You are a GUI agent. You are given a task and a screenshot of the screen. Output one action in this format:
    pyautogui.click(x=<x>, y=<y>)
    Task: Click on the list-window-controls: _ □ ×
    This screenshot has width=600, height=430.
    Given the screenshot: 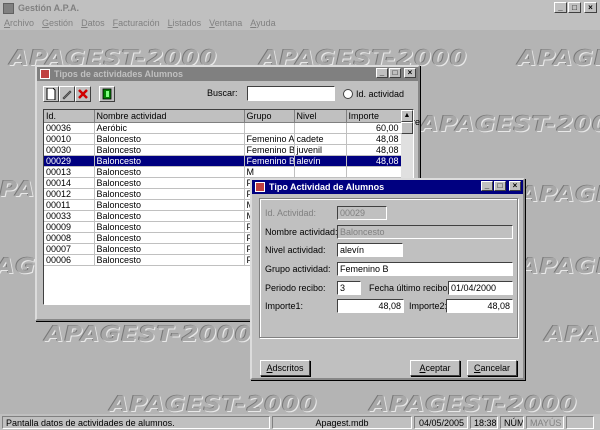 What is the action you would take?
    pyautogui.click(x=396, y=73)
    